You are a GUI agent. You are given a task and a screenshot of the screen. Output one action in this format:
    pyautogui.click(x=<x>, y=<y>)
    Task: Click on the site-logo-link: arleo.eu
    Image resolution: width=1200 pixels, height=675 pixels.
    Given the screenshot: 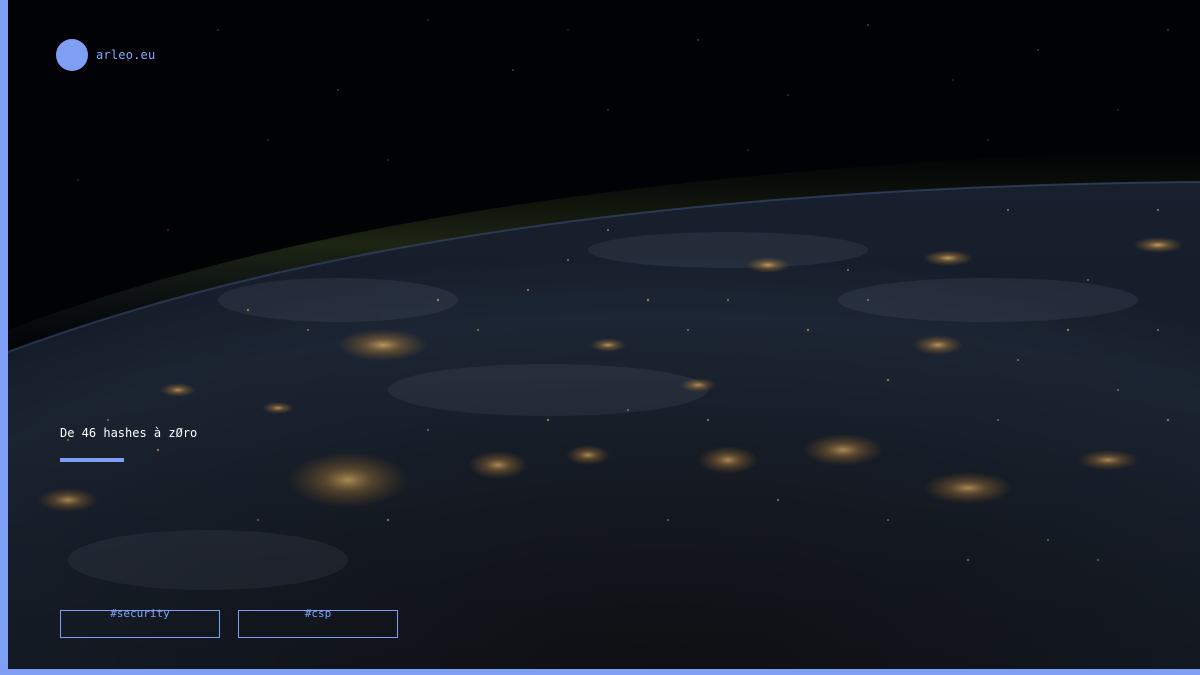 What is the action you would take?
    pyautogui.click(x=105, y=55)
    